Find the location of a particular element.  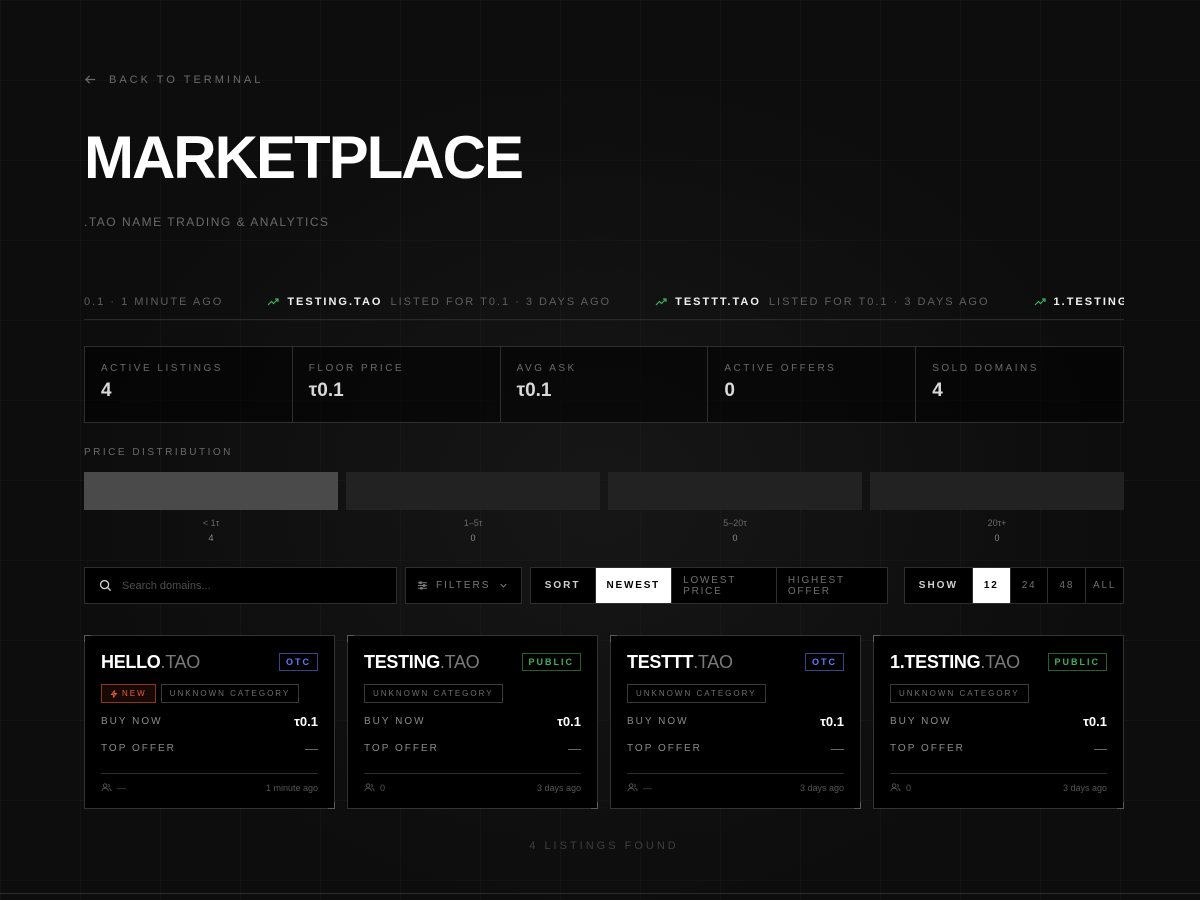

price-bucket: 1–5τ 0 is located at coordinates (473, 507).